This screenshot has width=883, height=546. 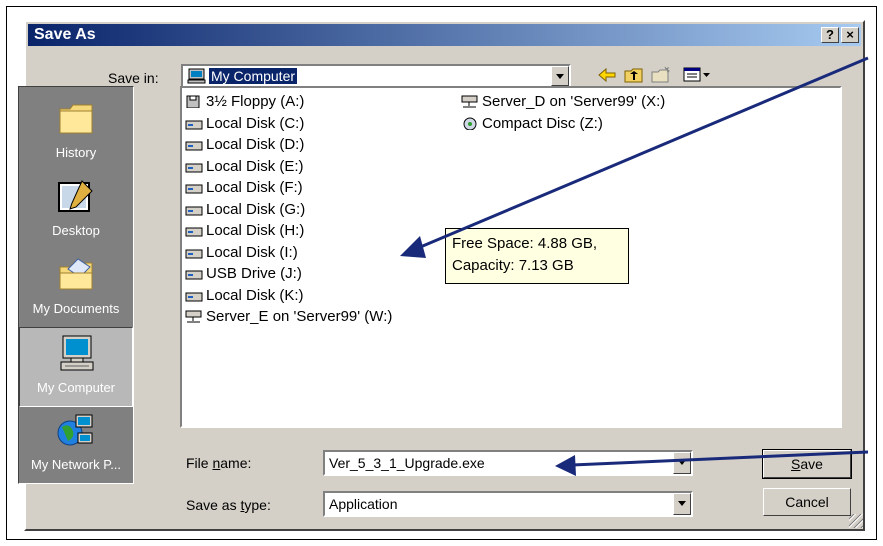 I want to click on arrow-head-filename, so click(x=565, y=465).